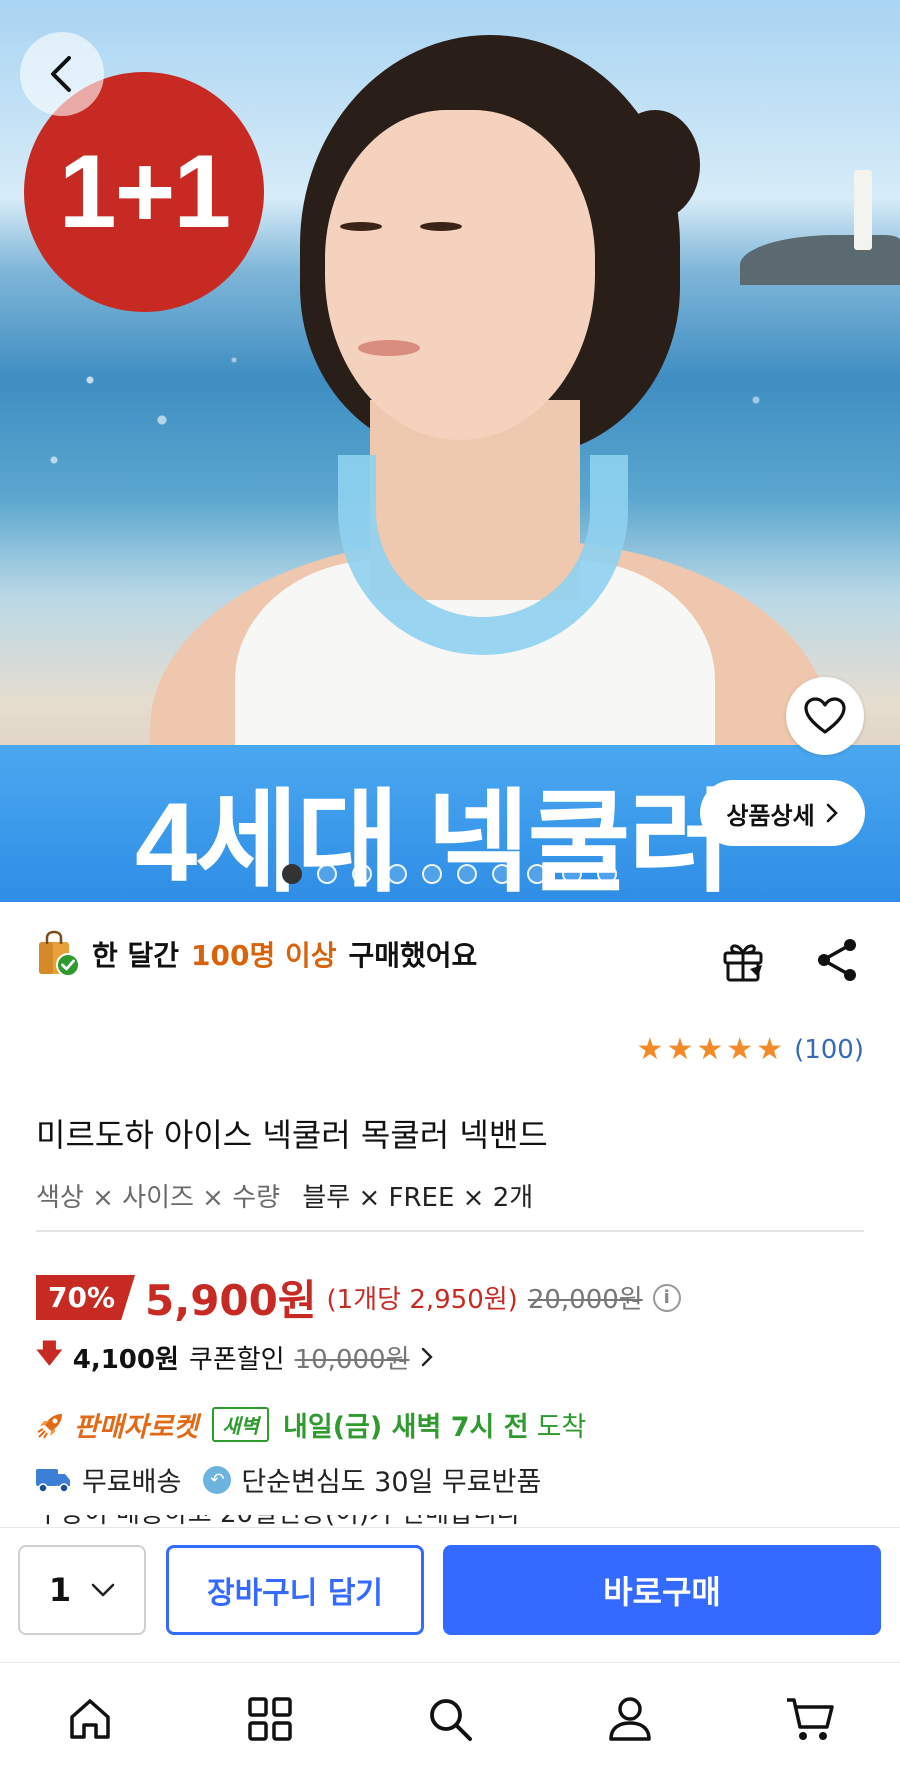 The image size is (900, 1775). I want to click on product-detail-label: 상품상세, so click(770, 815).